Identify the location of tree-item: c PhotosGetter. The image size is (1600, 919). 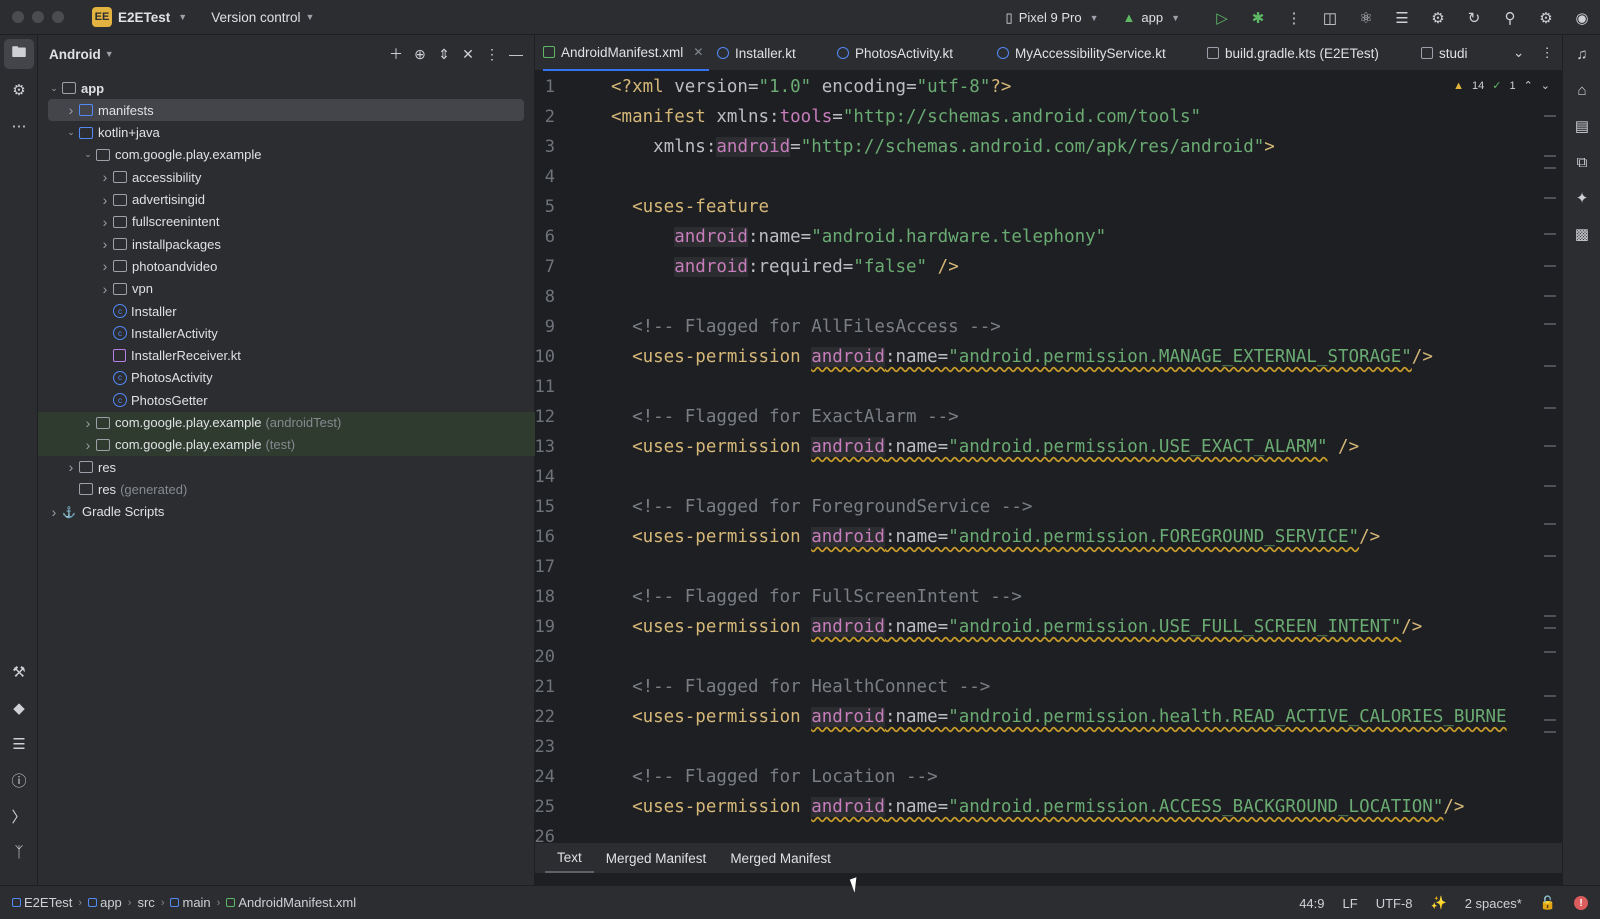
(286, 400).